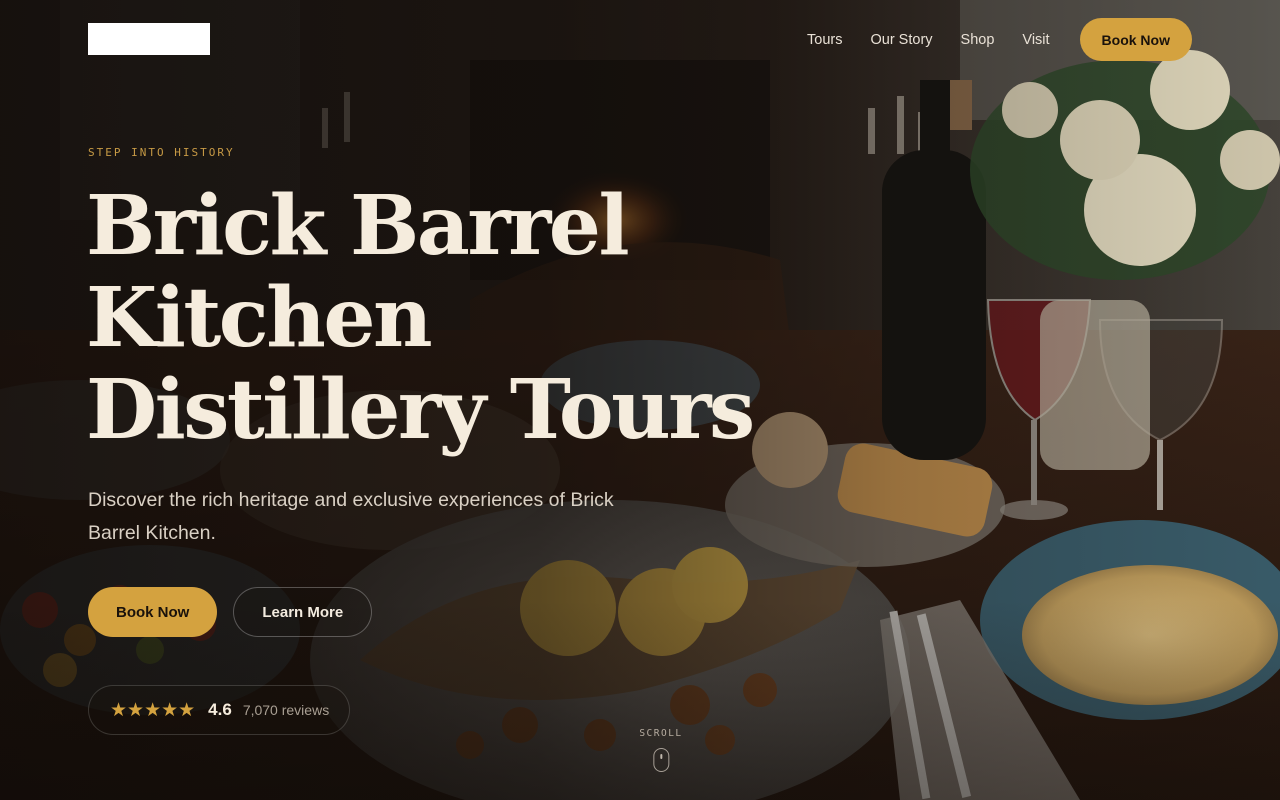 The width and height of the screenshot is (1280, 800). Describe the element at coordinates (303, 612) in the screenshot. I see `hero-learn-more-button: Learn More` at that location.